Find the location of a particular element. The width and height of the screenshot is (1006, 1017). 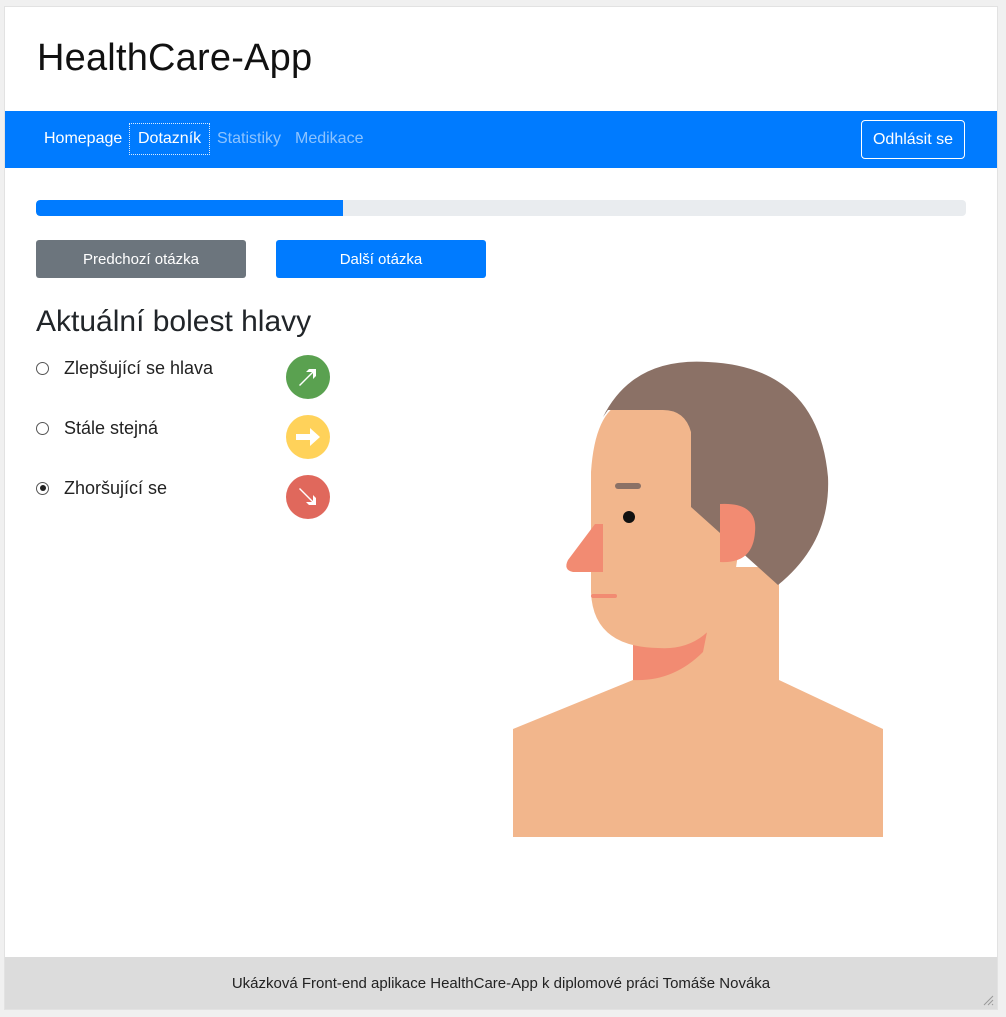

answer-option-worsening: Zhoršující se is located at coordinates (101, 488).